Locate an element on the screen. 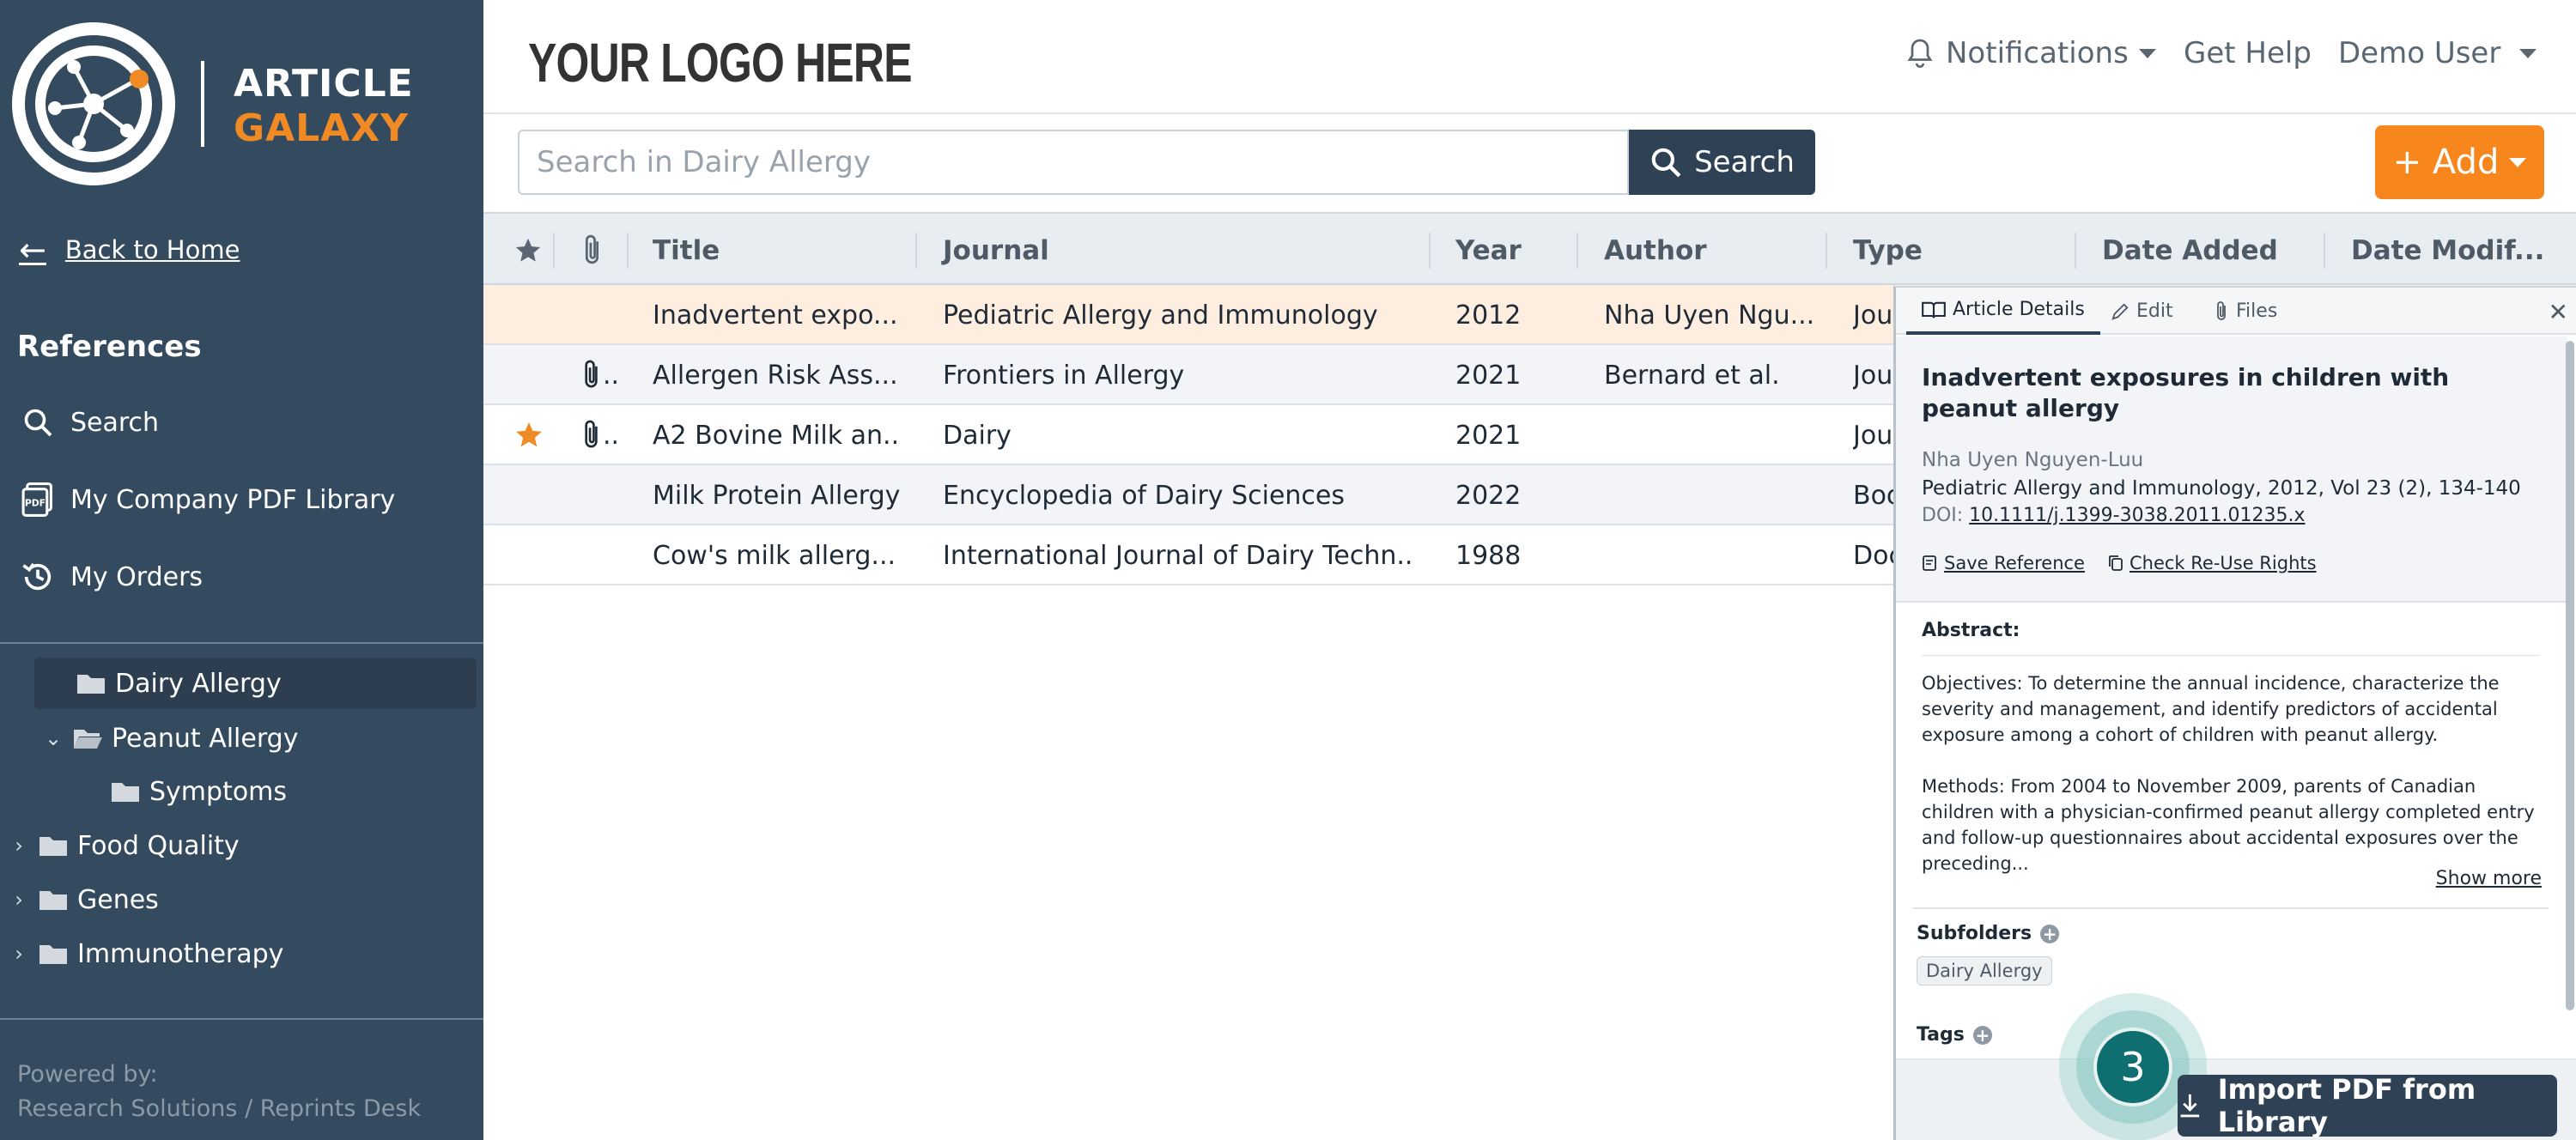 Image resolution: width=2576 pixels, height=1140 pixels. nav-search-label: Search is located at coordinates (115, 422).